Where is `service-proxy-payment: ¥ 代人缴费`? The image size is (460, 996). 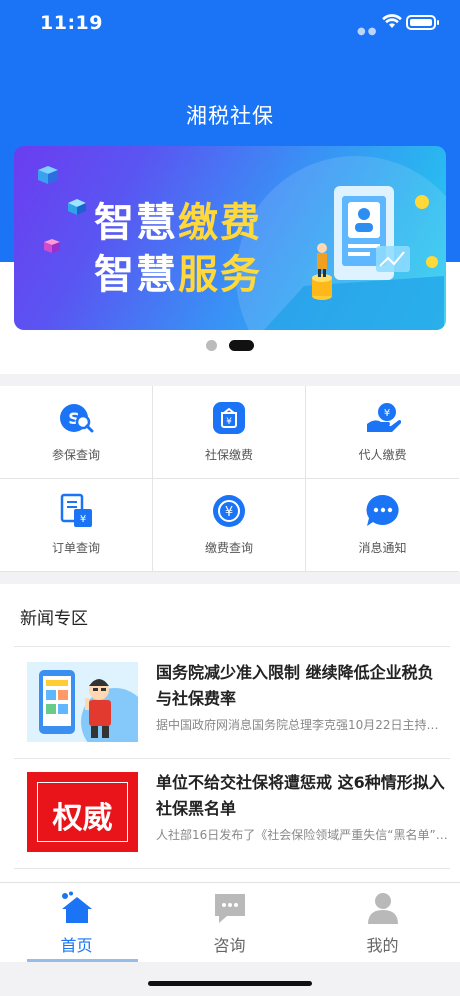
service-proxy-payment: ¥ 代人缴费 is located at coordinates (382, 432).